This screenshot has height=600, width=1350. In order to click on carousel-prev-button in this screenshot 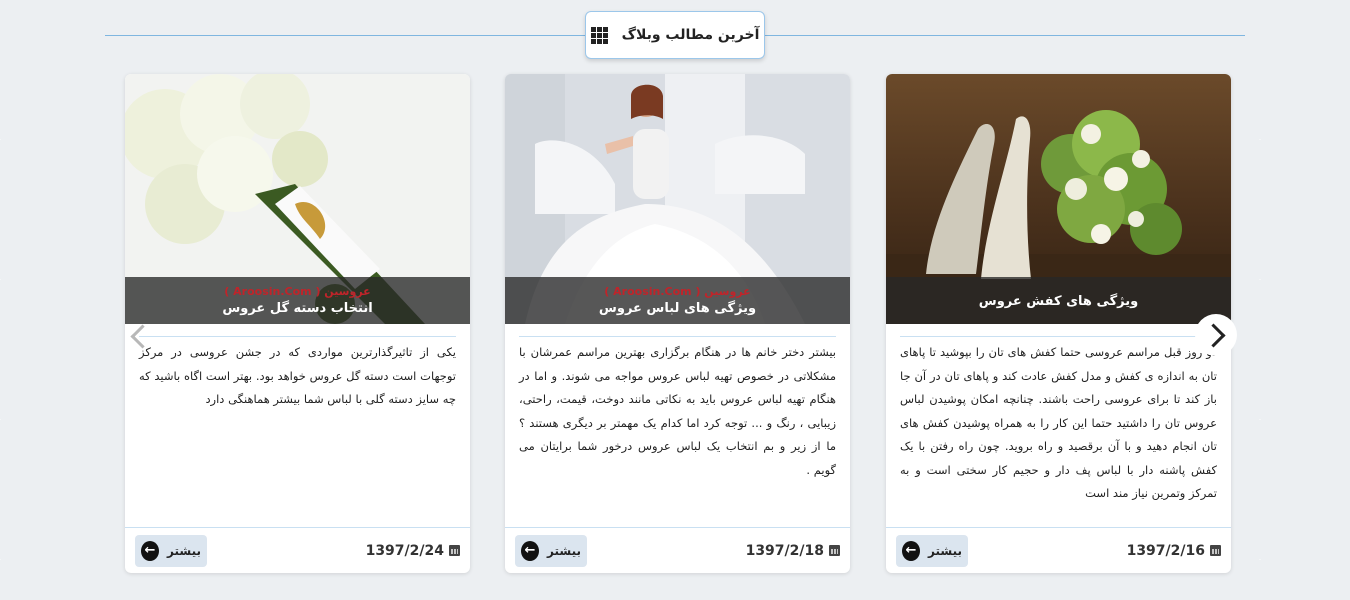, I will do `click(138, 336)`.